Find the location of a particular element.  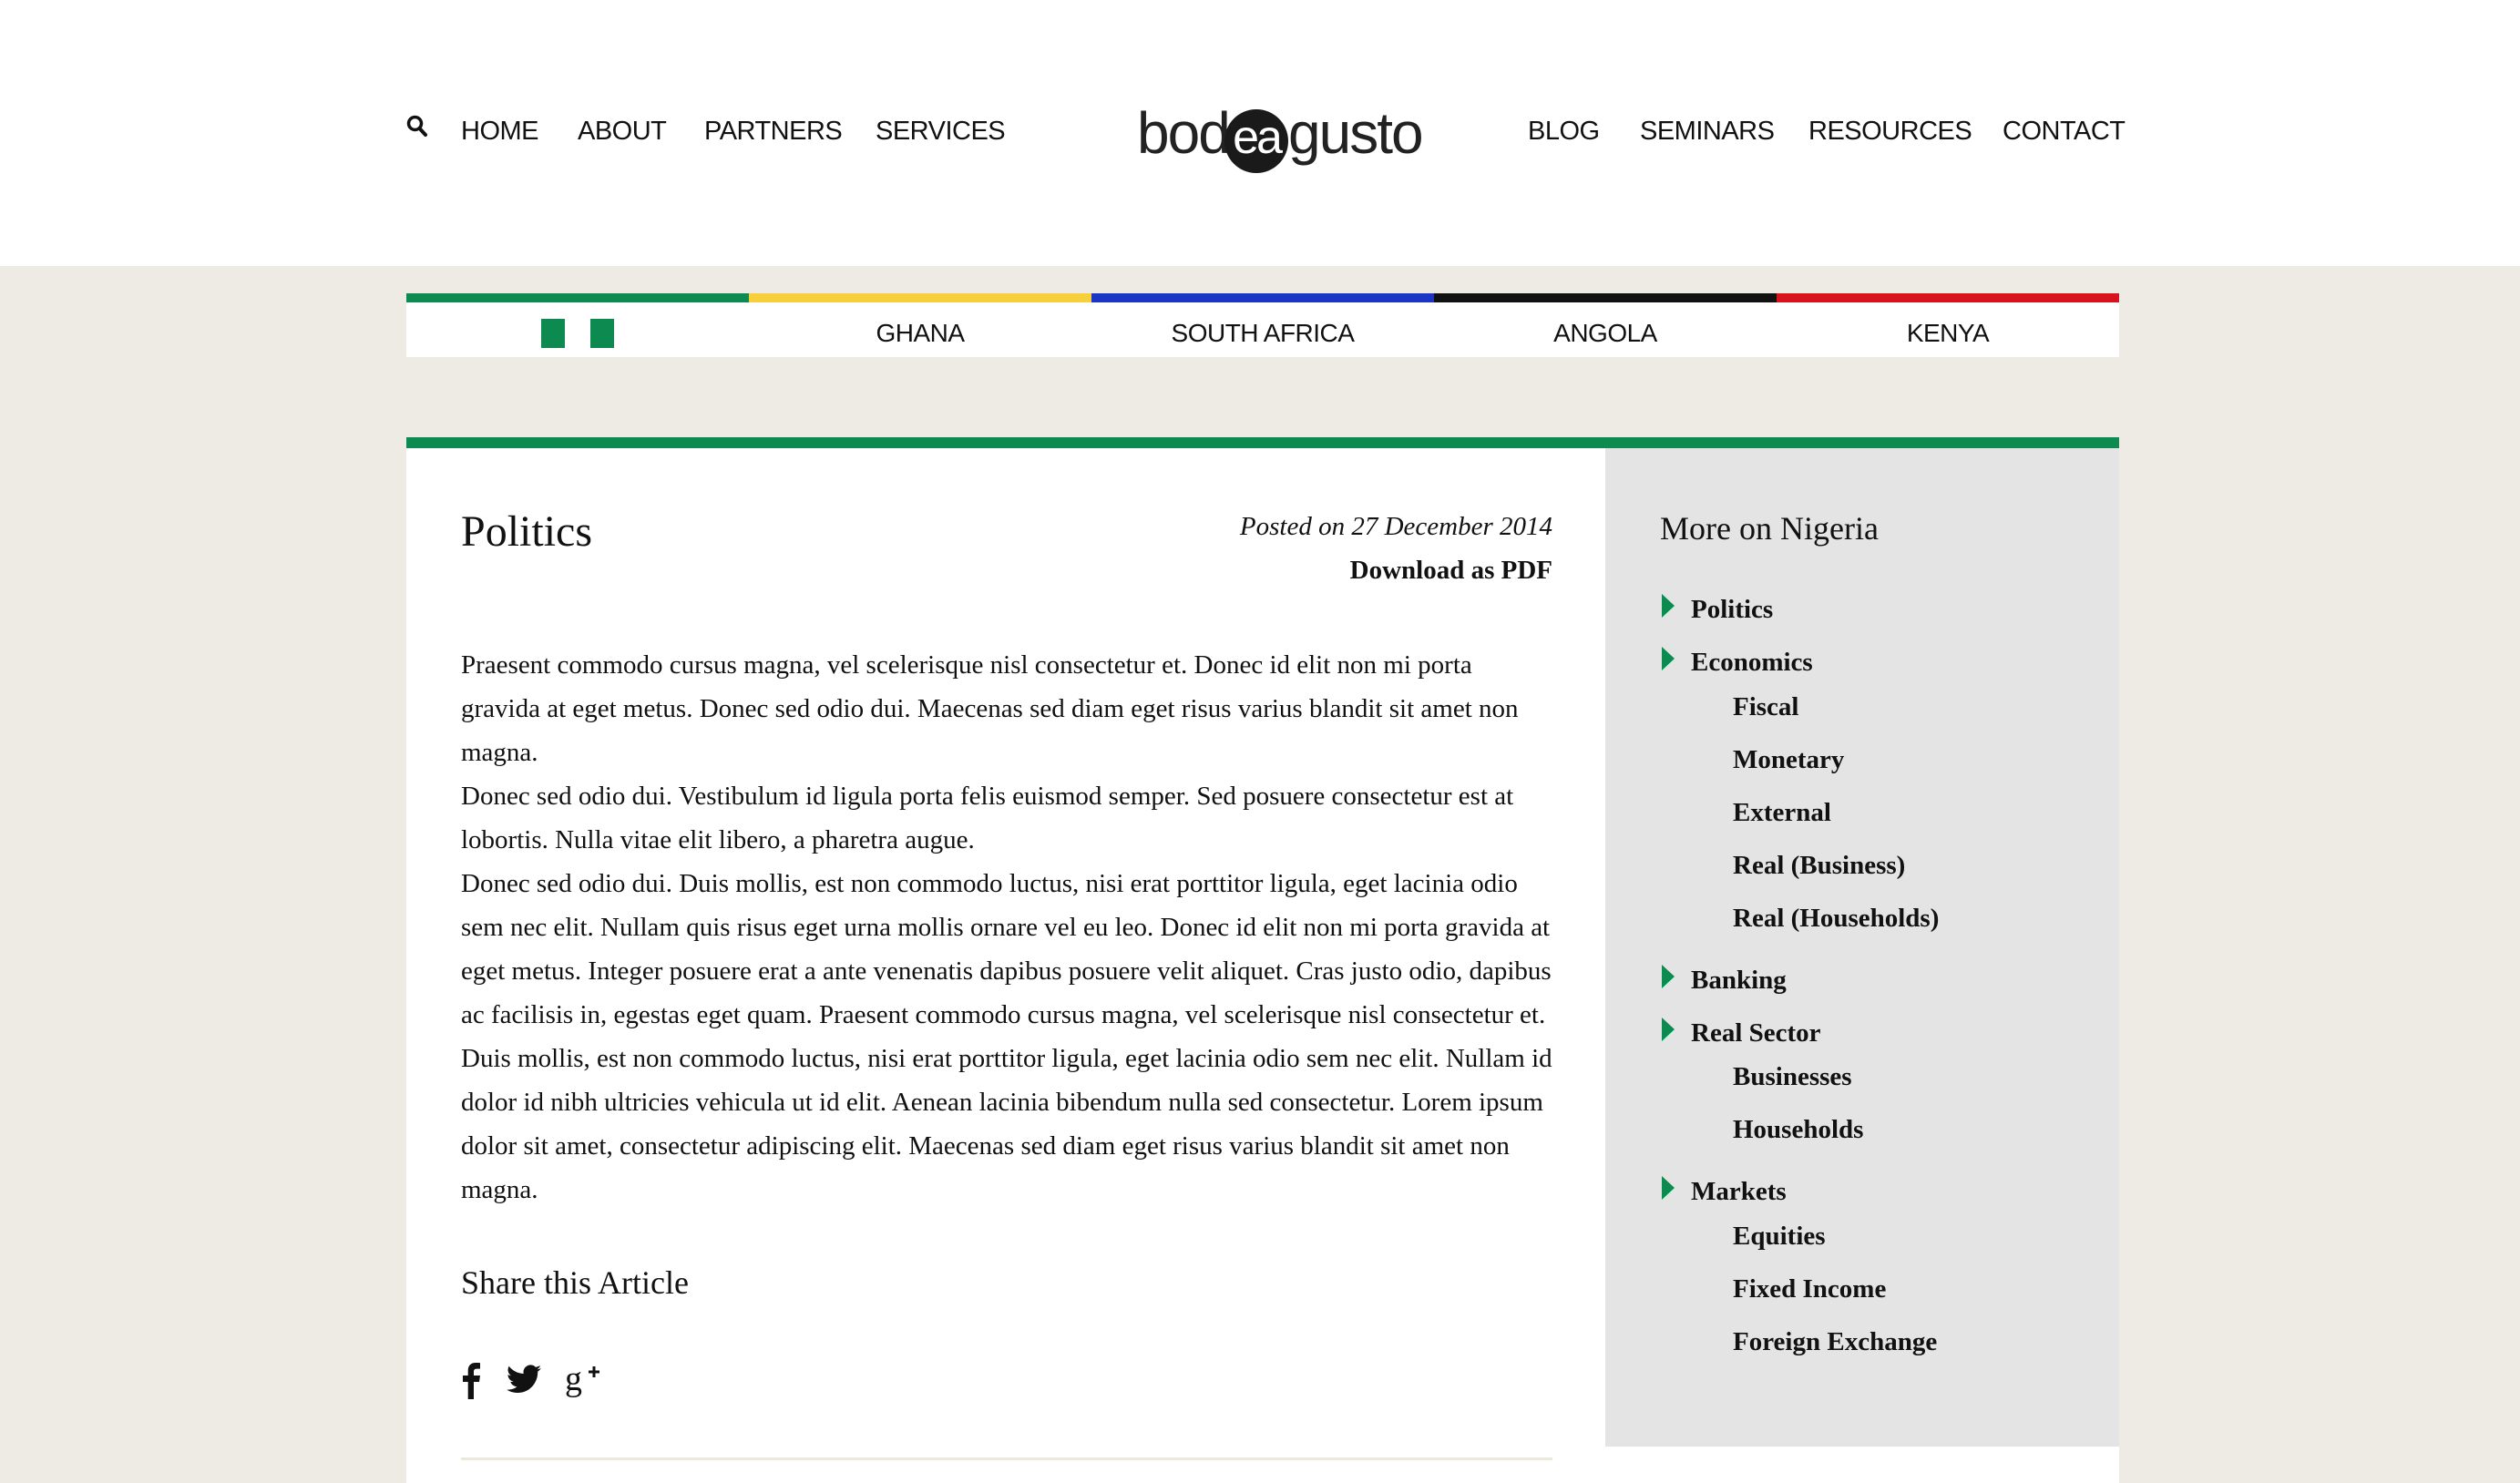

posted-date: Posted on 27 December 2014 is located at coordinates (1396, 526).